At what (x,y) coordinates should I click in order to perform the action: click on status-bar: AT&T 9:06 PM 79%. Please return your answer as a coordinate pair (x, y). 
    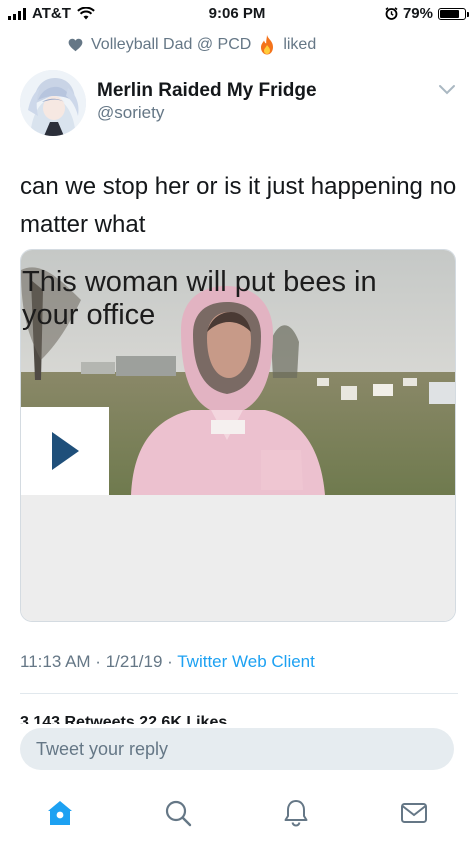
    Looking at the image, I should click on (237, 14).